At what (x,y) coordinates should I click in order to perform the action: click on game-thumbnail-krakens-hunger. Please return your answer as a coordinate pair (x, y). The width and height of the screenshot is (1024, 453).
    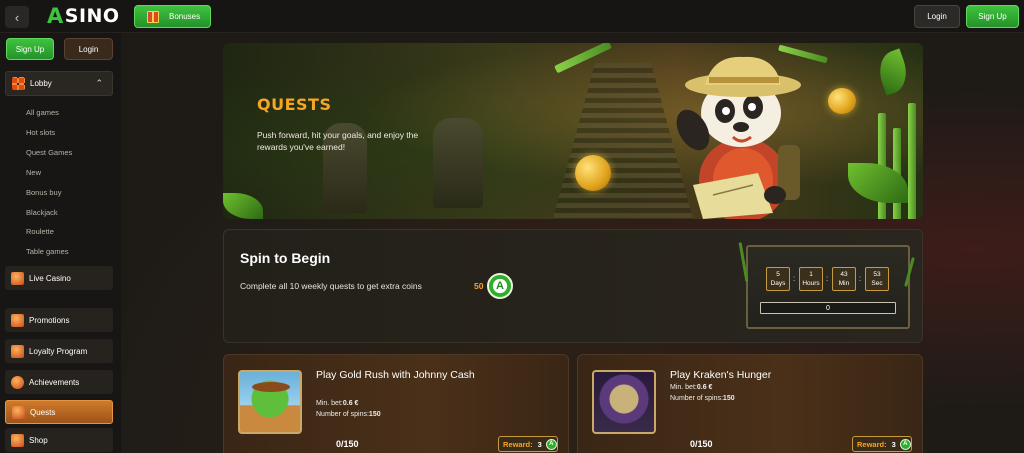
    Looking at the image, I should click on (624, 402).